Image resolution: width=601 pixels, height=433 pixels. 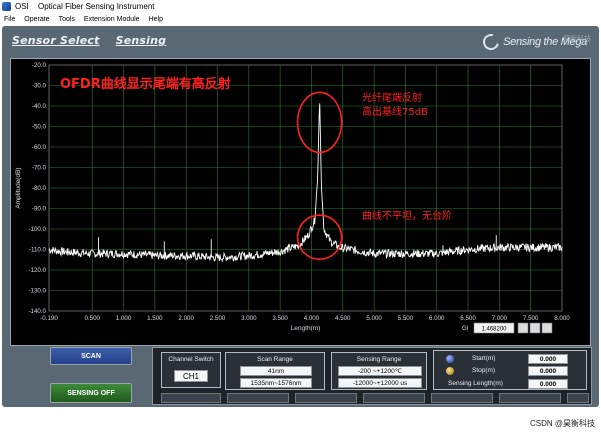 What do you see at coordinates (484, 358) in the screenshot?
I see `start-label: Start(m)` at bounding box center [484, 358].